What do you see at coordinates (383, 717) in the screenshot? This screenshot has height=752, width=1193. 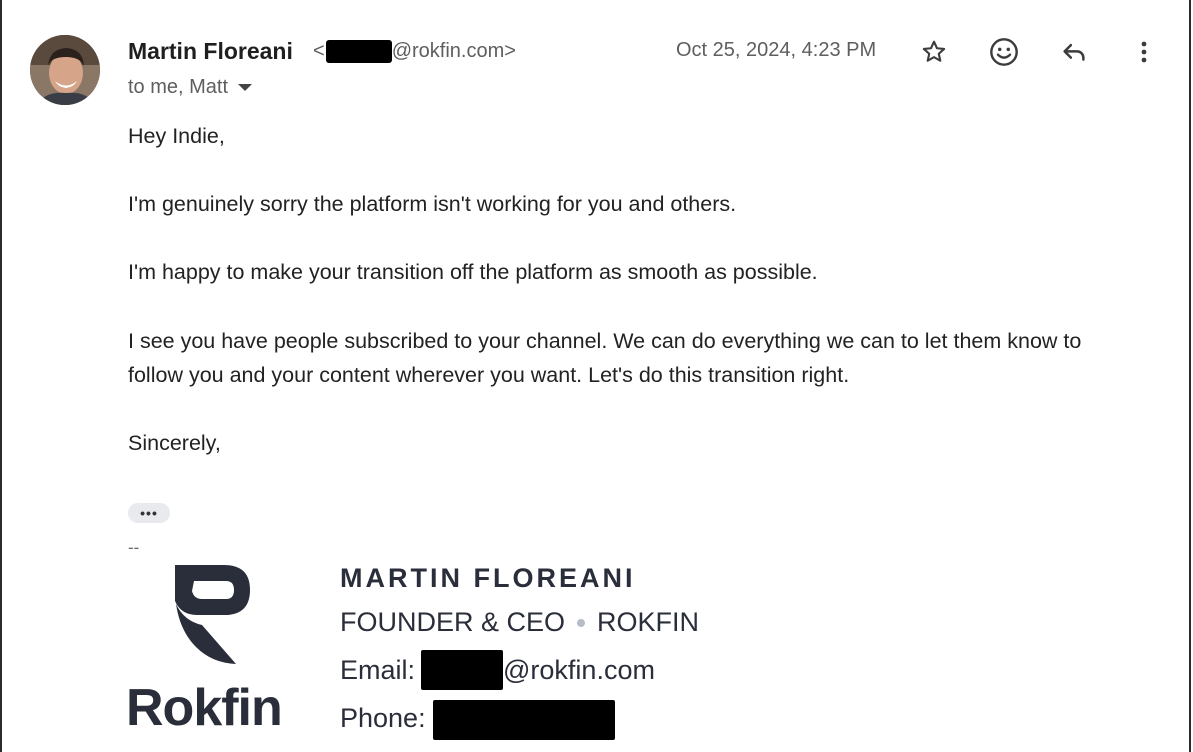 I see `signature-phone-label: Phone:` at bounding box center [383, 717].